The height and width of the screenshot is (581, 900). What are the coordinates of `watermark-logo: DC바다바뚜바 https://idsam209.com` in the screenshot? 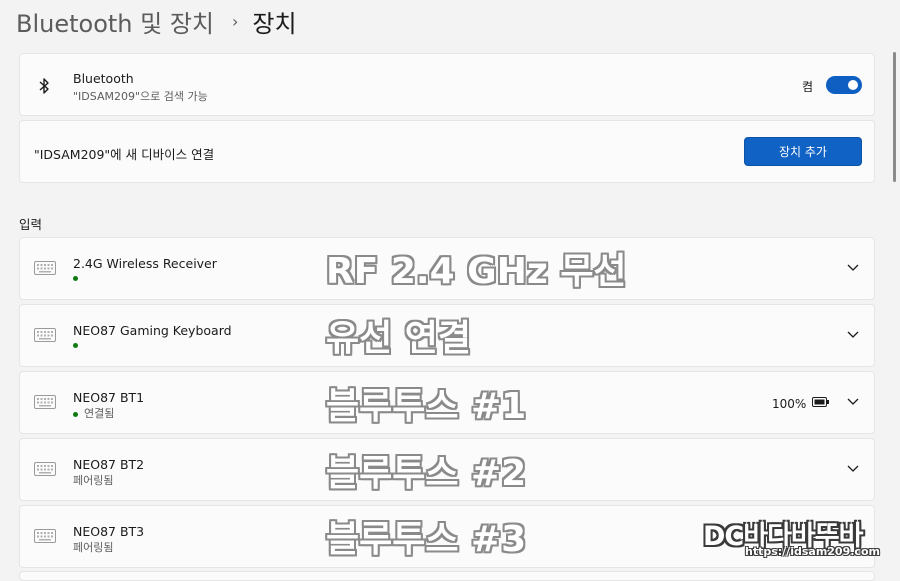 It's located at (792, 537).